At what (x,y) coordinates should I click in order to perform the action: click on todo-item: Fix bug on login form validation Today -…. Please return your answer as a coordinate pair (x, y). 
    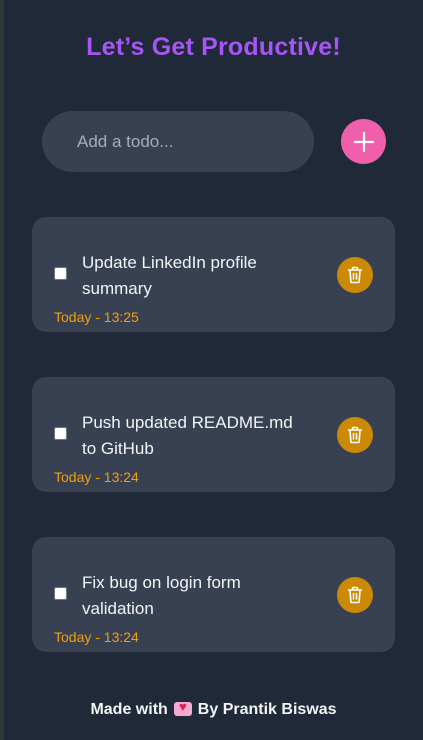
    Looking at the image, I should click on (213, 594).